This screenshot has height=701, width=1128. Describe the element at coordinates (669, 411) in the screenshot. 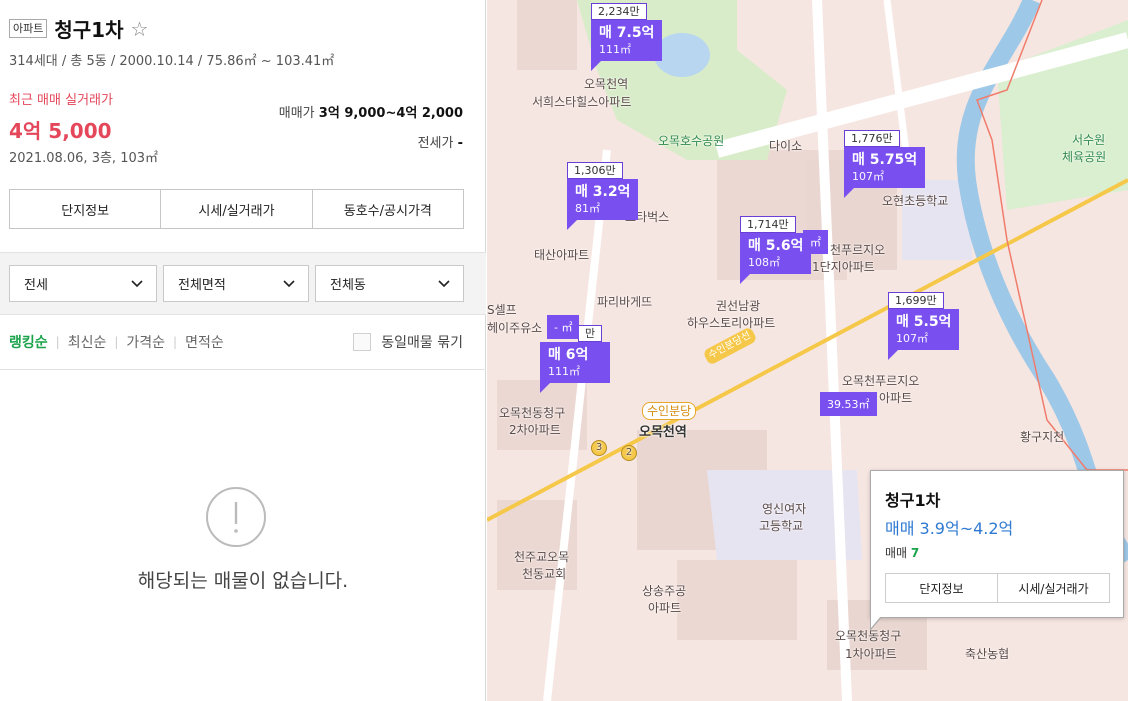

I see `station-badge: 수인분당` at that location.